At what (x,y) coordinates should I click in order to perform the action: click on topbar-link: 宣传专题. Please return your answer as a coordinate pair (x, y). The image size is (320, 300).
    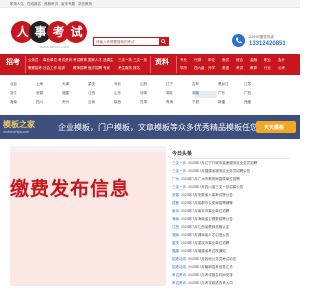
    Looking at the image, I should click on (68, 4).